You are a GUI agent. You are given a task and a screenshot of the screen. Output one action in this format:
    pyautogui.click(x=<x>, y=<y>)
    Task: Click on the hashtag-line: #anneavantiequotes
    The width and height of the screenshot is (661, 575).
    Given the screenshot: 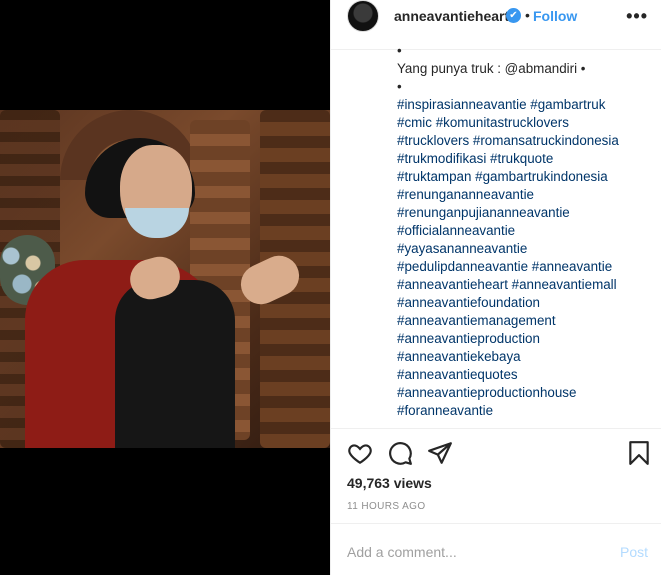 What is the action you would take?
    pyautogui.click(x=527, y=375)
    